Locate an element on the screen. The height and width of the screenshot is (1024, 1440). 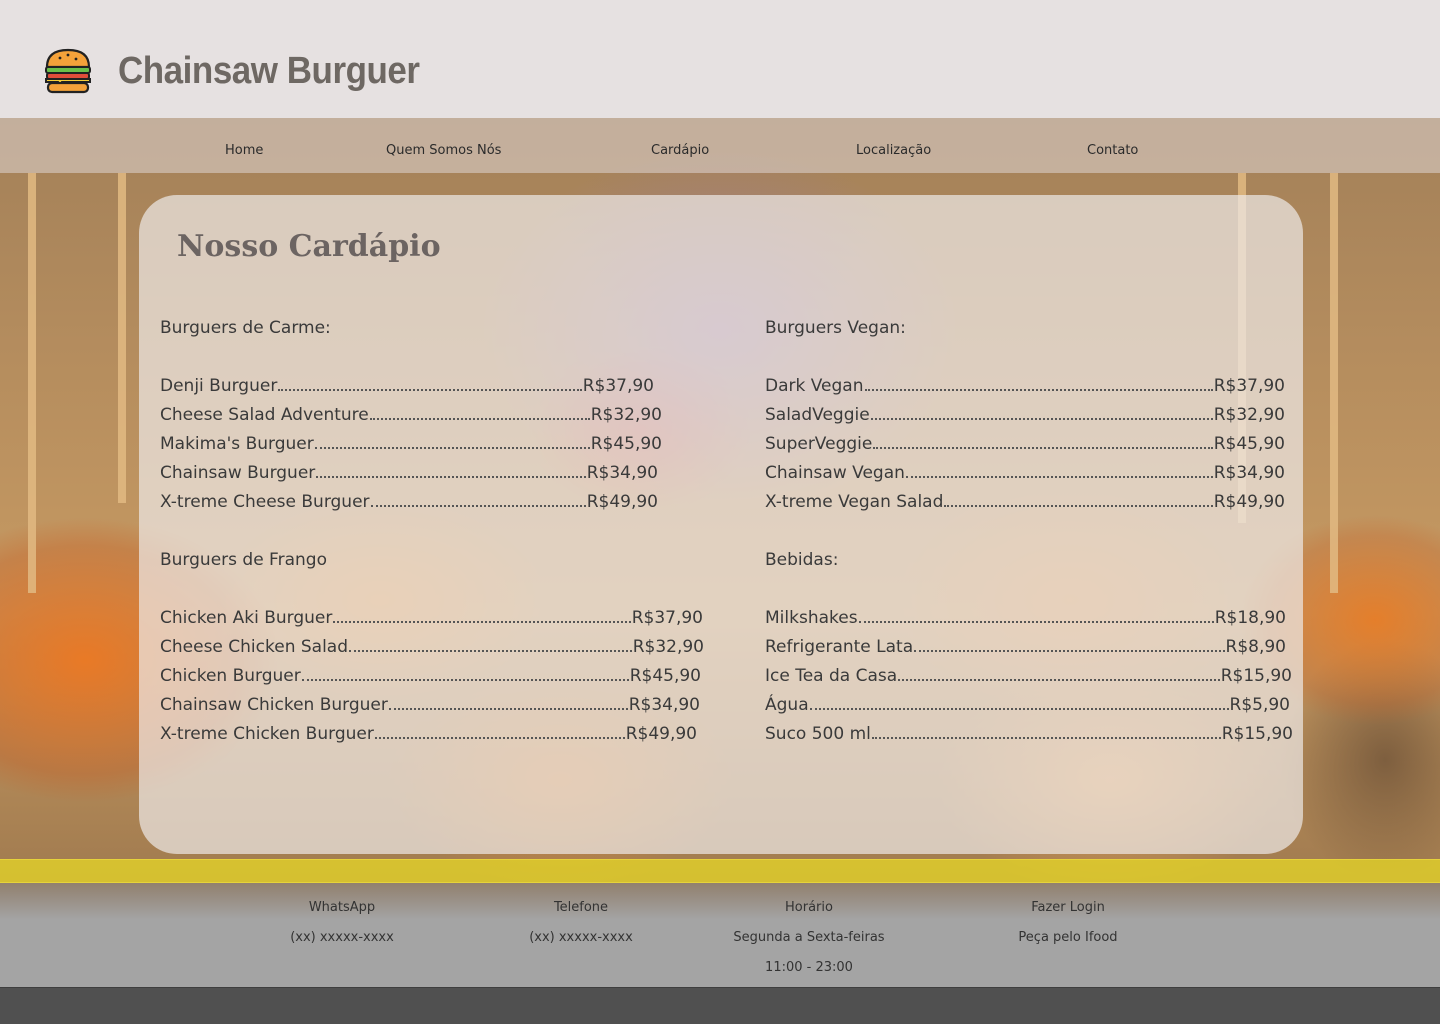
menu-item: Denji Burguer R$37,90 is located at coordinates (407, 386).